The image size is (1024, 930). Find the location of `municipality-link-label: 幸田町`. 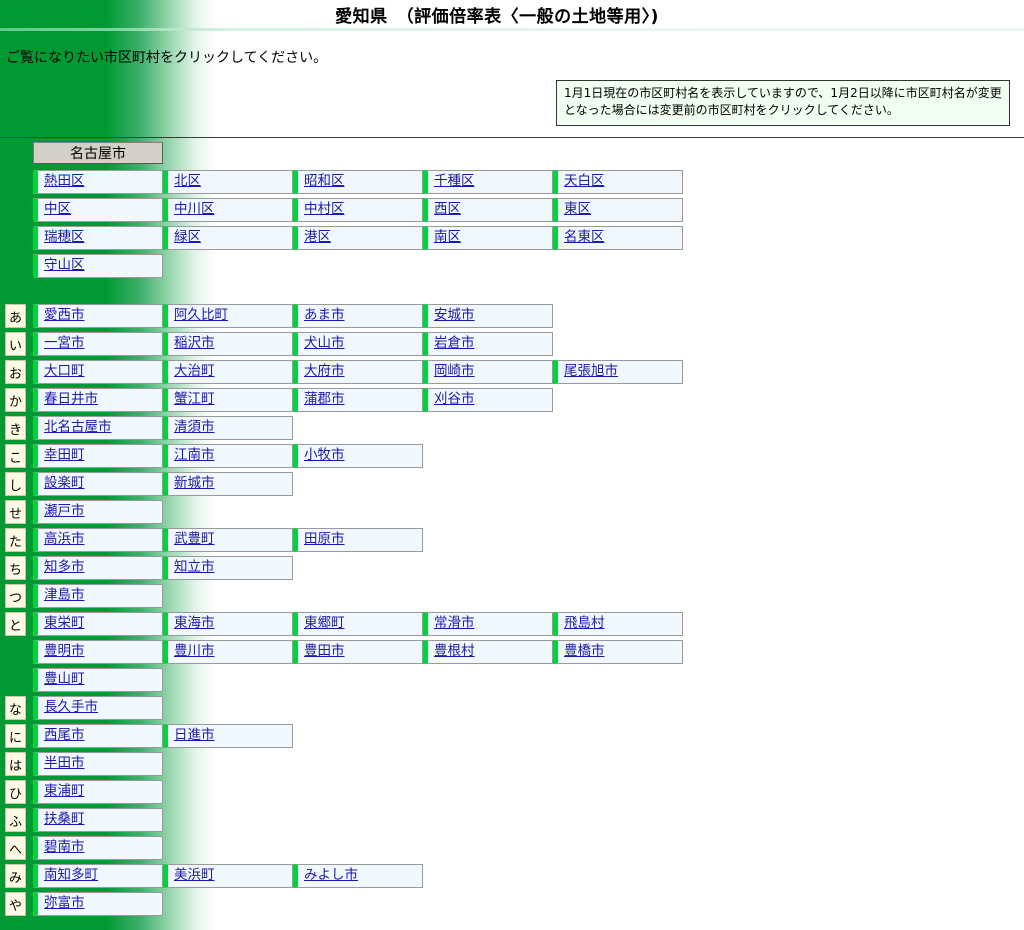

municipality-link-label: 幸田町 is located at coordinates (64, 456).